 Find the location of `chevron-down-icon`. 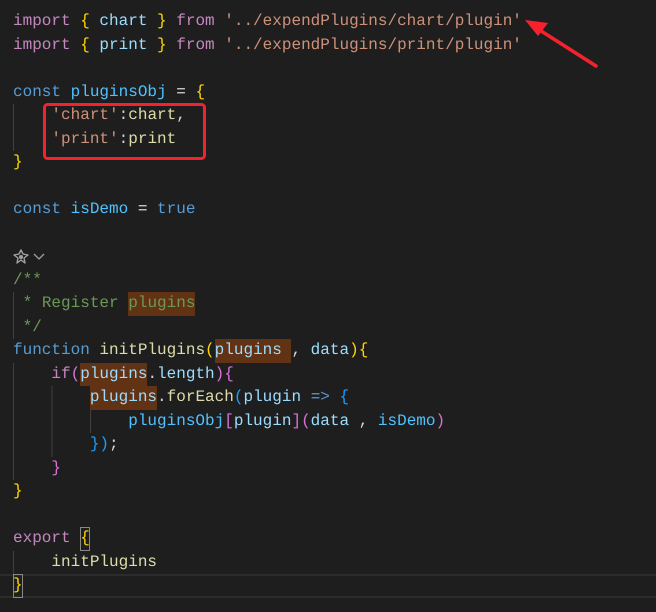

chevron-down-icon is located at coordinates (39, 256).